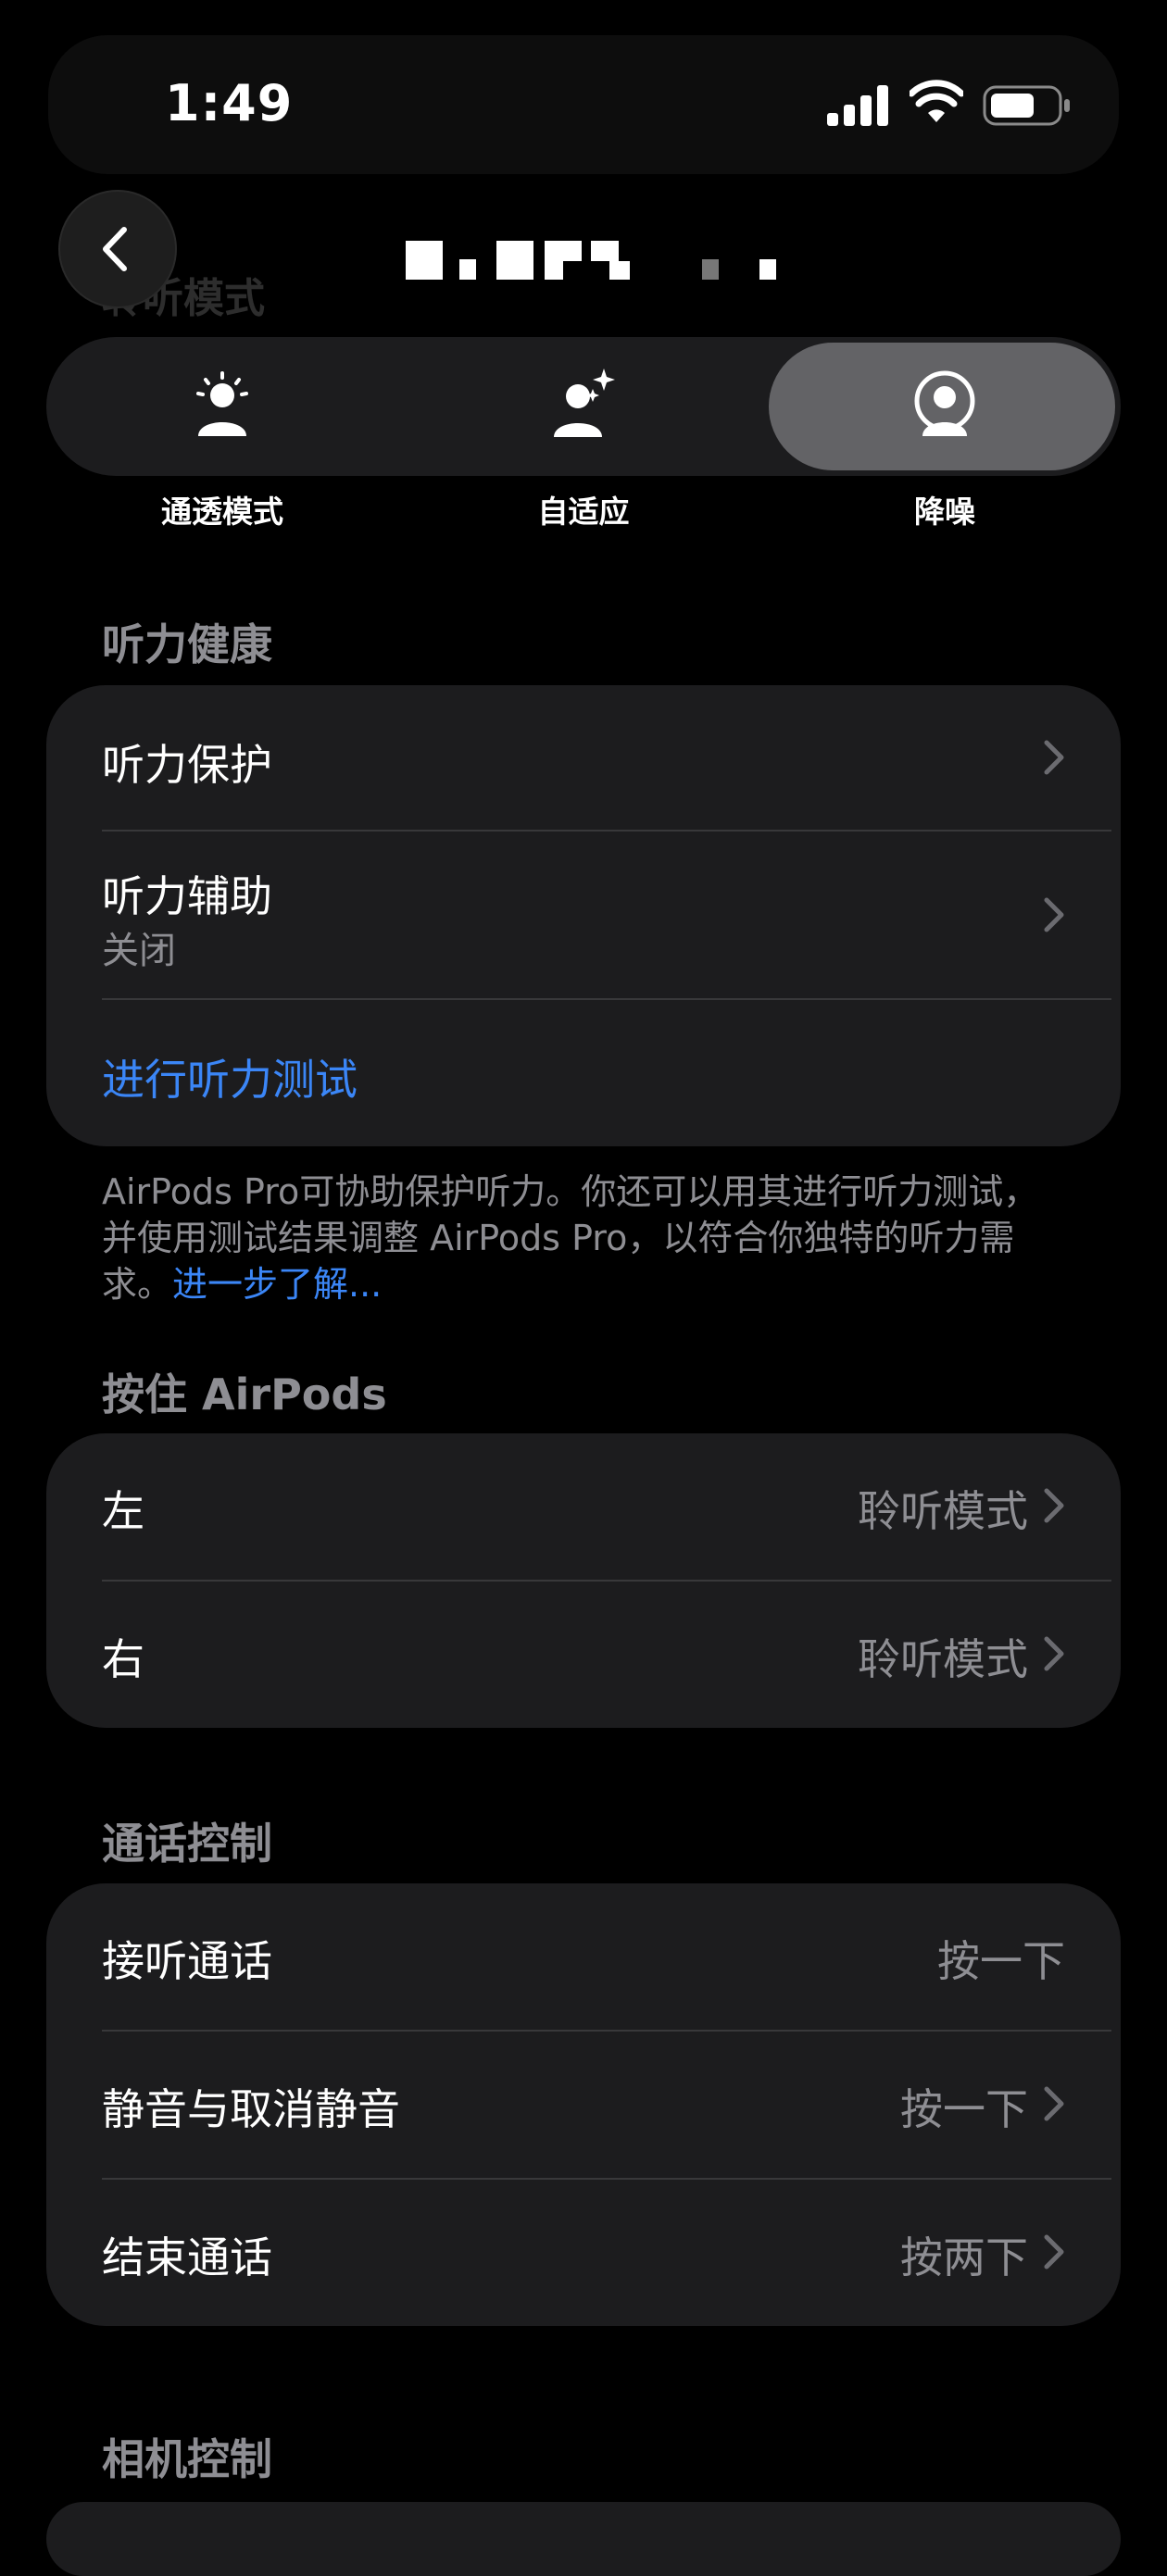 This screenshot has height=2576, width=1167. I want to click on wifi-icon, so click(937, 101).